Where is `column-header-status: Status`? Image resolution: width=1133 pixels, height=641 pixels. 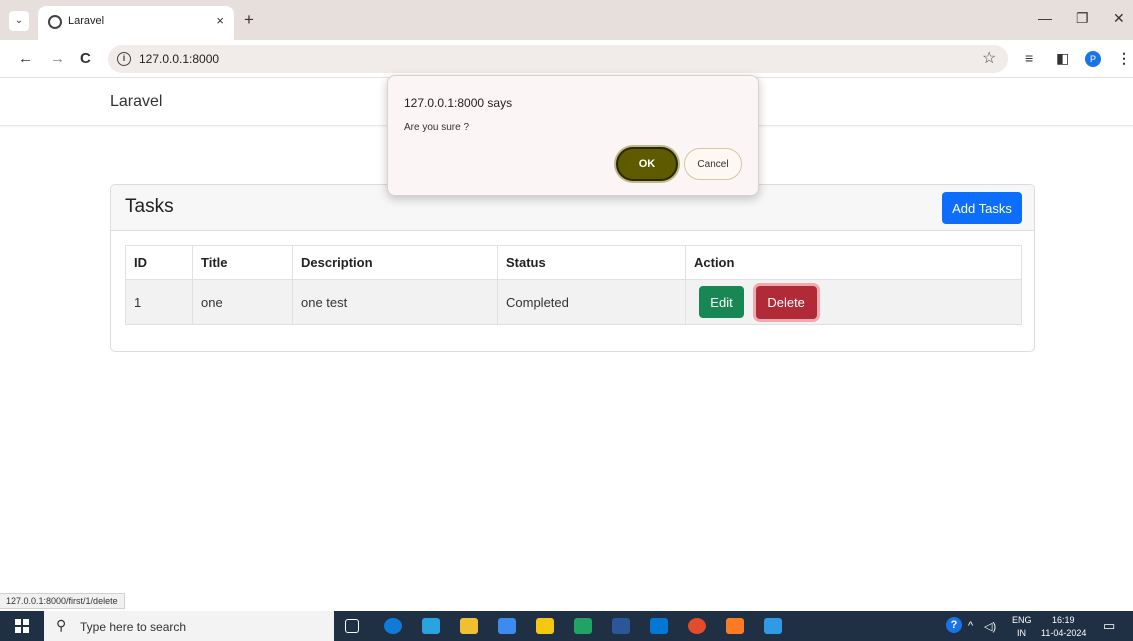 column-header-status: Status is located at coordinates (591, 262).